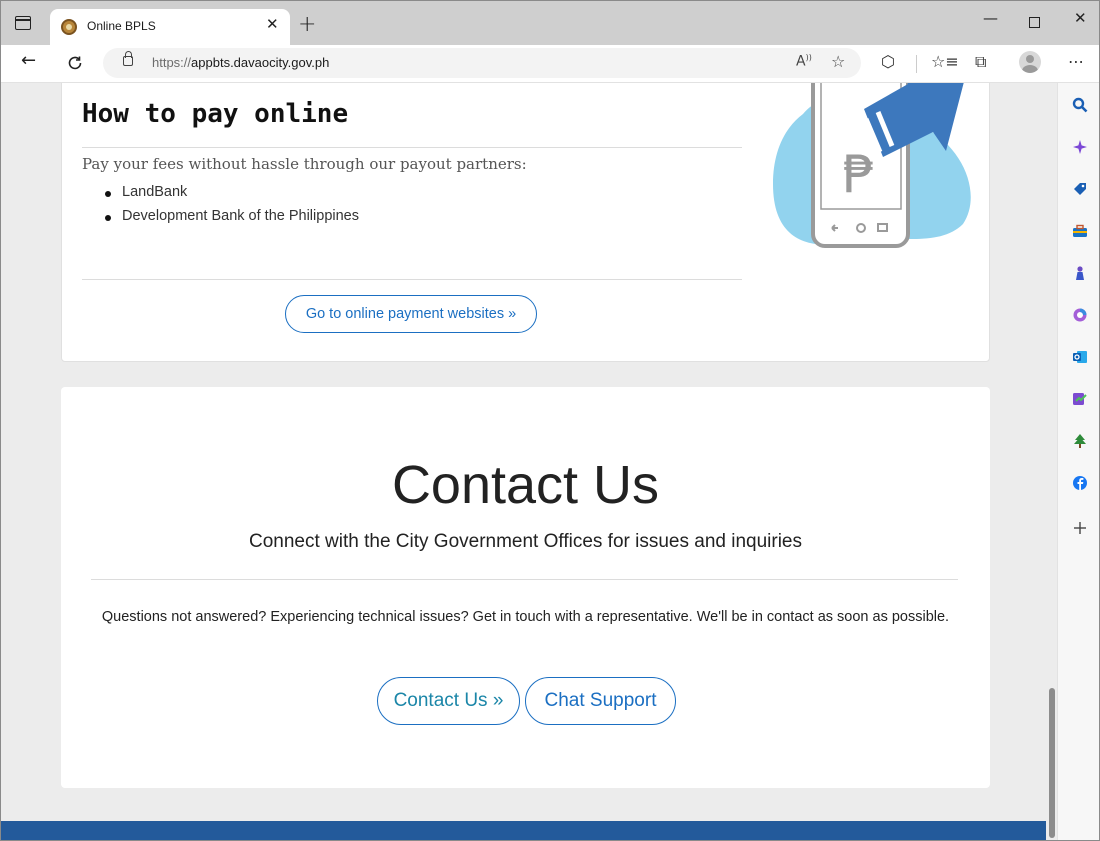  What do you see at coordinates (121, 26) in the screenshot?
I see `tab-title: Online BPLS` at bounding box center [121, 26].